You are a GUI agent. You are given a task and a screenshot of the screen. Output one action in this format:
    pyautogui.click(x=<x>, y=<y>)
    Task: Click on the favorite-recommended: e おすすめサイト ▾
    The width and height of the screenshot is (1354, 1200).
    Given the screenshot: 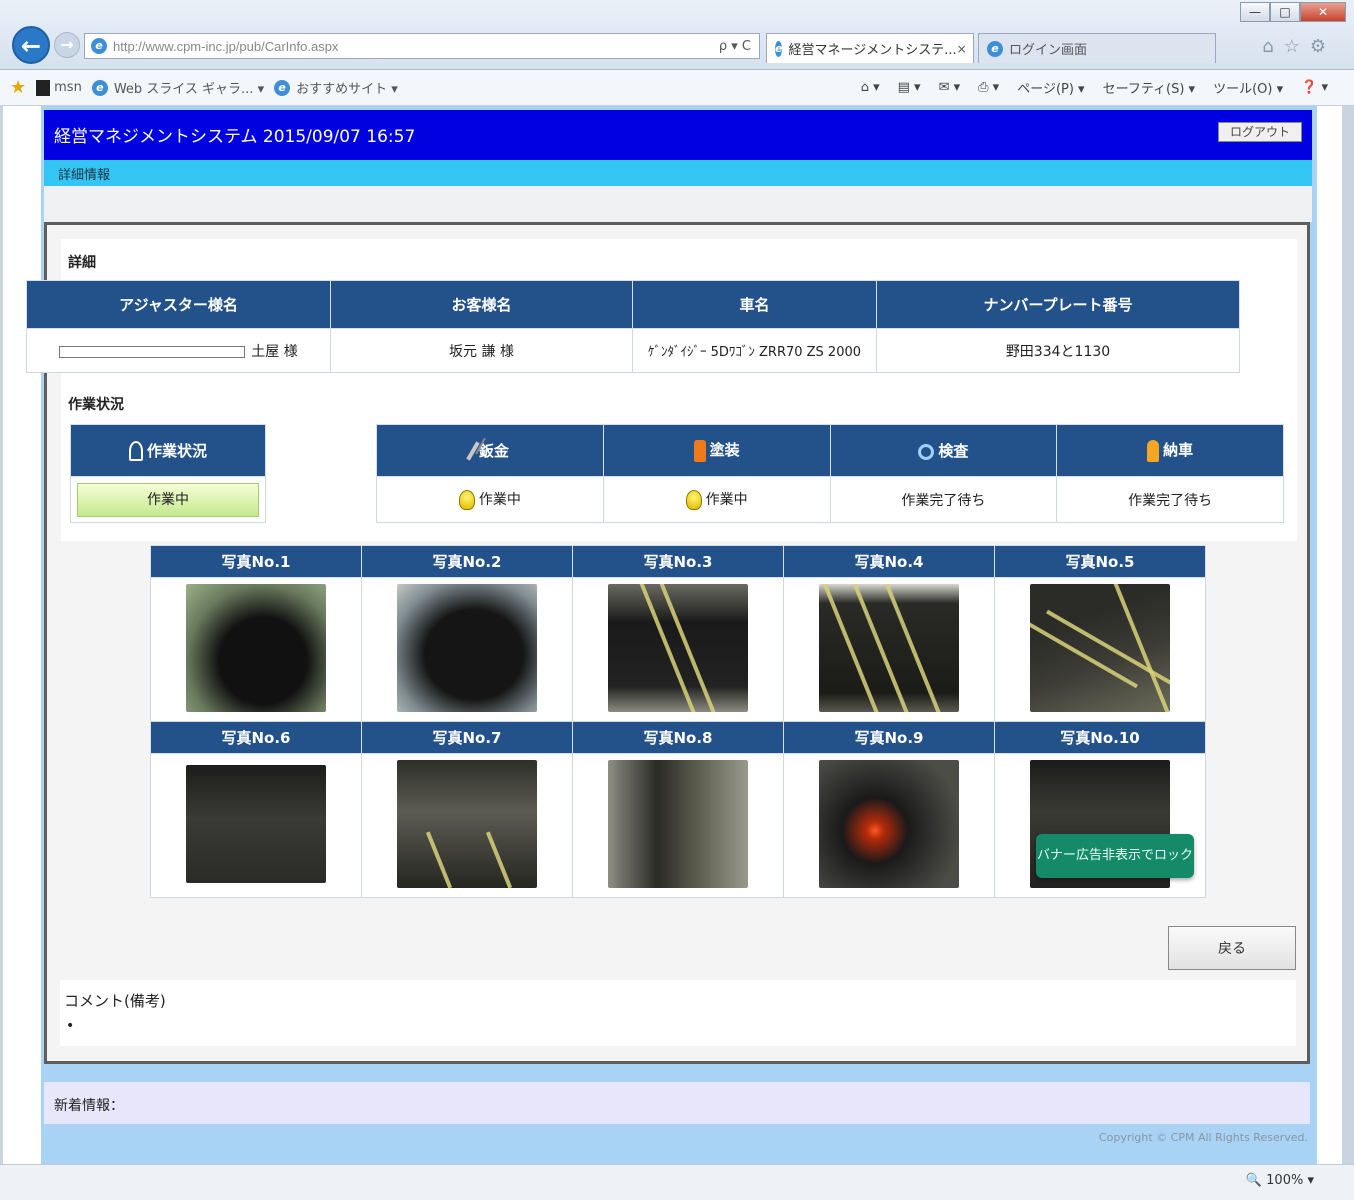 What is the action you would take?
    pyautogui.click(x=336, y=87)
    